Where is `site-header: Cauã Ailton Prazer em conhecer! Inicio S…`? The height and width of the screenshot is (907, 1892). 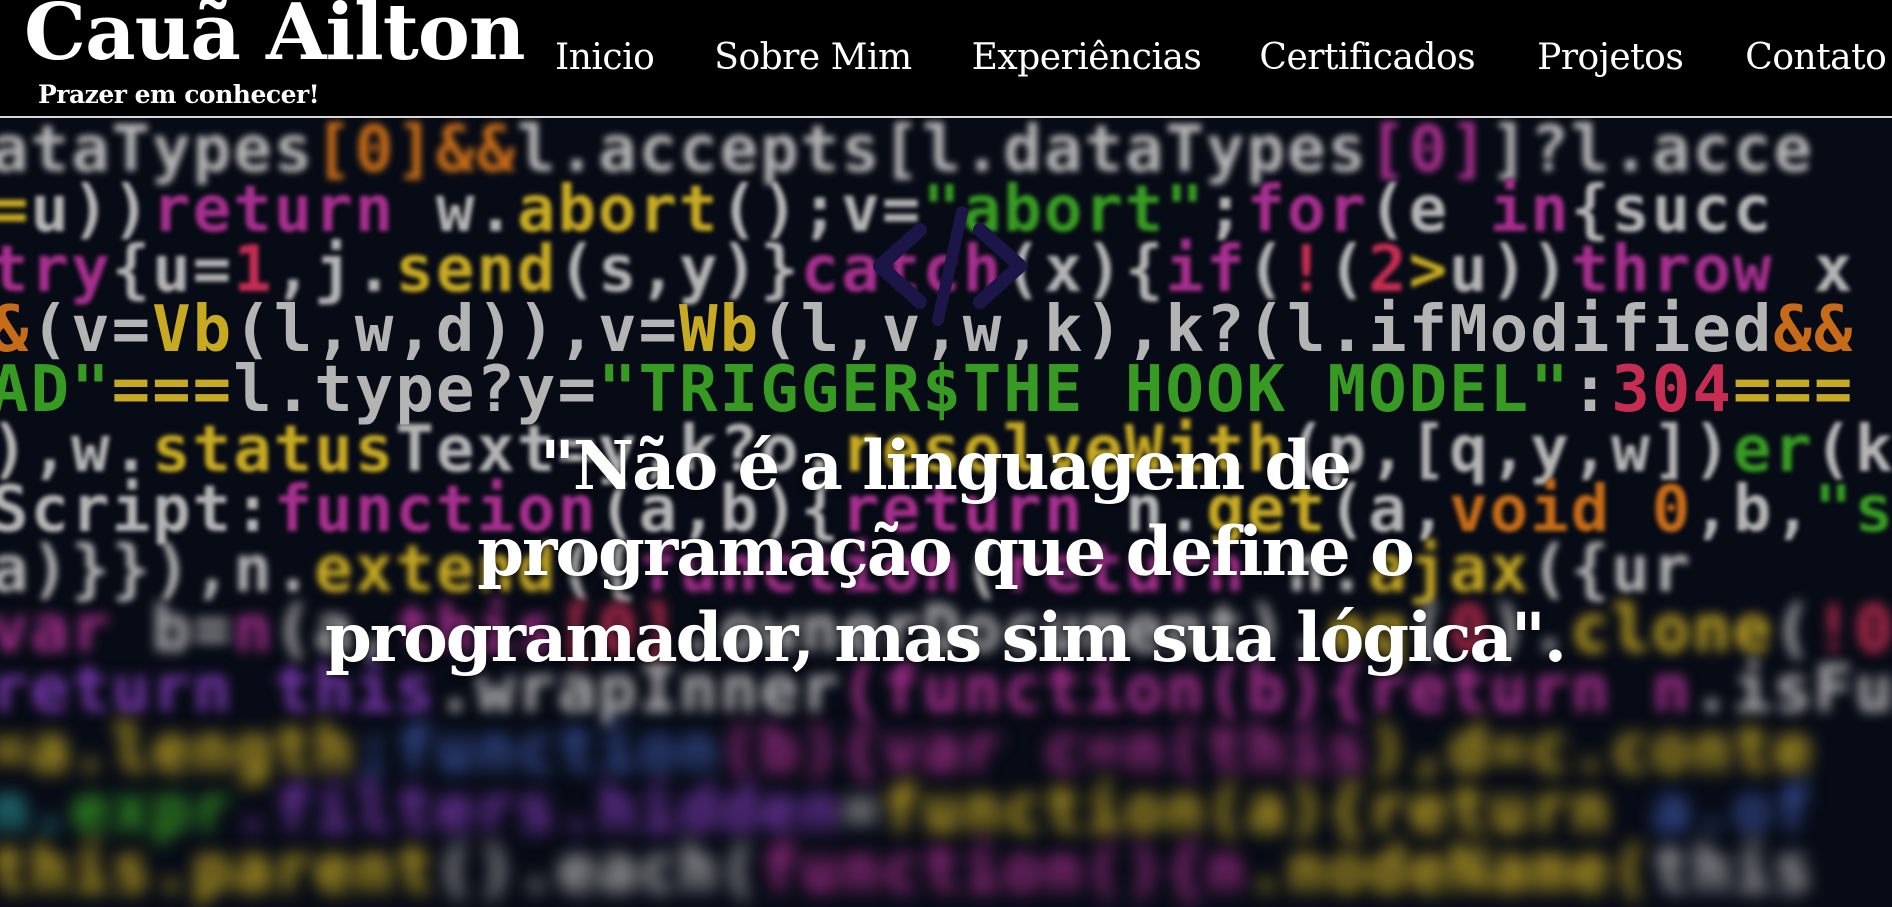
site-header: Cauã Ailton Prazer em conhecer! Inicio S… is located at coordinates (946, 59).